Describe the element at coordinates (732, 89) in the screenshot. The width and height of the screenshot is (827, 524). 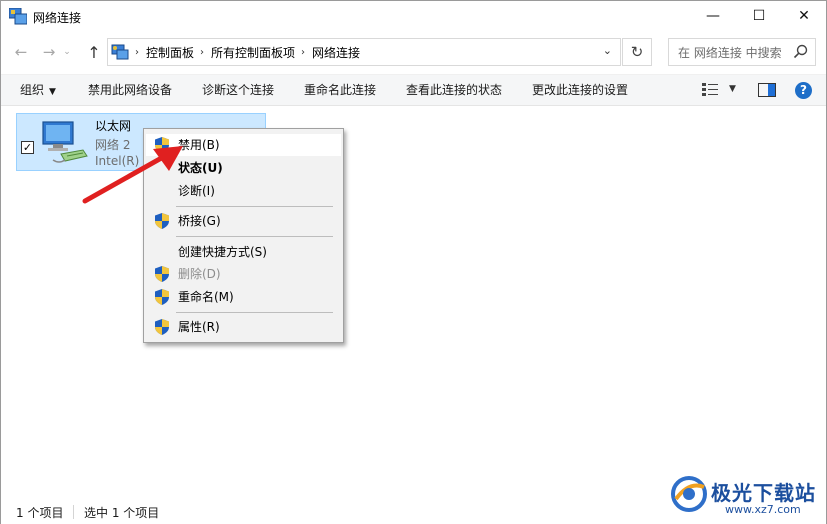
I see `view-options-chevron-icon: ▼` at that location.